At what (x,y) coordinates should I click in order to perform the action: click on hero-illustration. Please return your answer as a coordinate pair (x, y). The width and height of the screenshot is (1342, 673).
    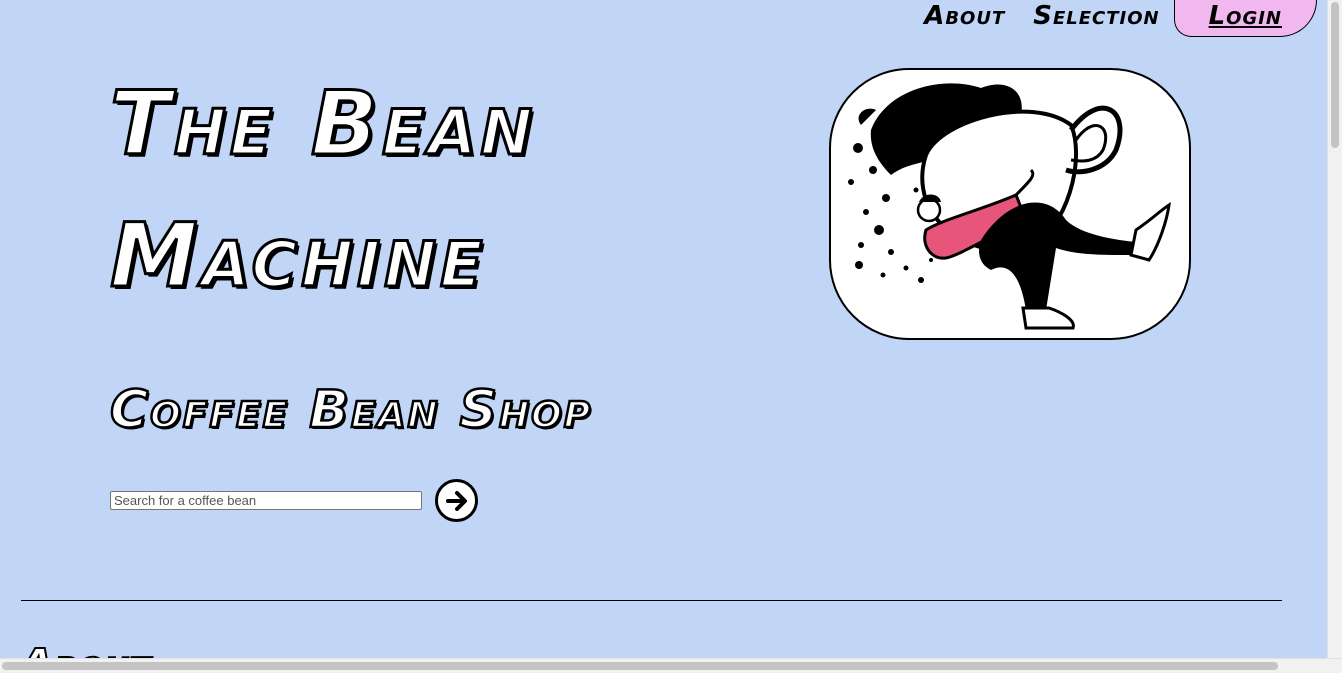
    Looking at the image, I should click on (1010, 204).